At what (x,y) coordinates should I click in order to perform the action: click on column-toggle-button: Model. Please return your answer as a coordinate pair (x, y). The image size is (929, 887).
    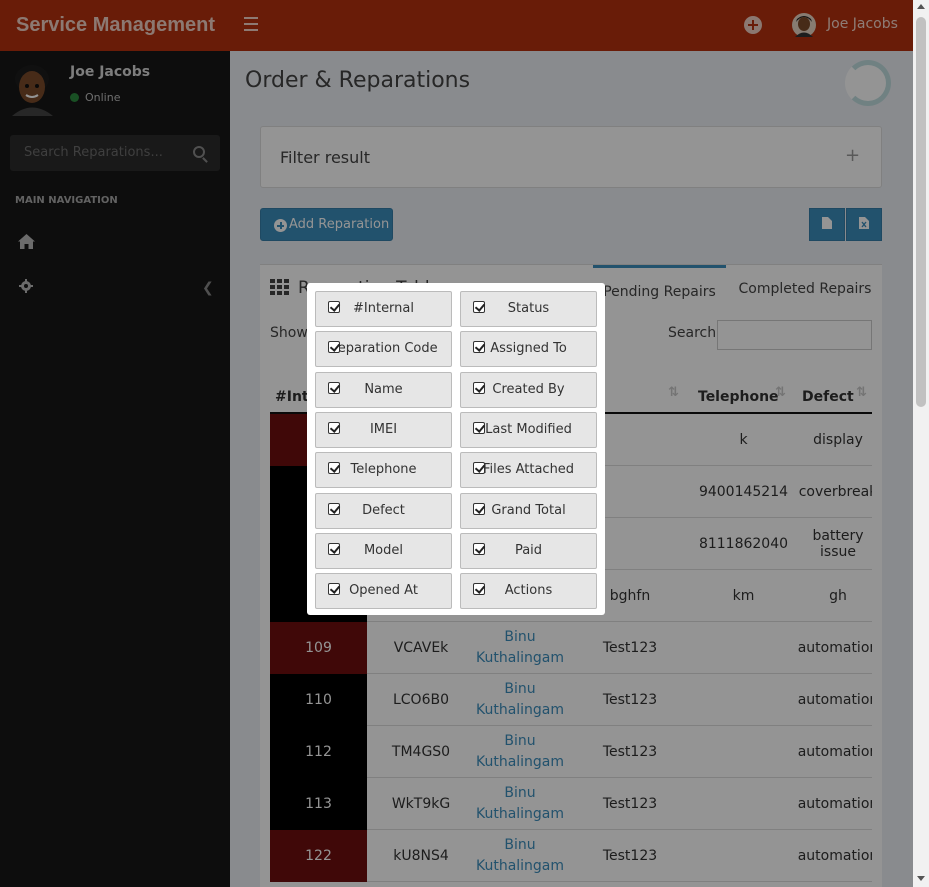
    Looking at the image, I should click on (383, 550).